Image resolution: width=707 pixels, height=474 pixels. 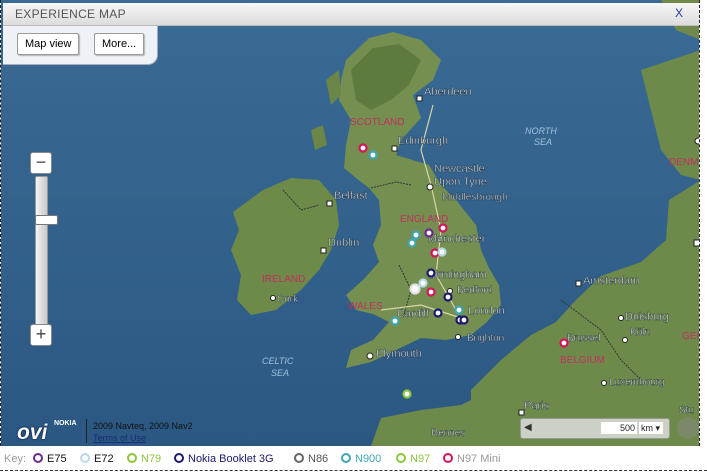 What do you see at coordinates (288, 299) in the screenshot?
I see `city-label: Cork` at bounding box center [288, 299].